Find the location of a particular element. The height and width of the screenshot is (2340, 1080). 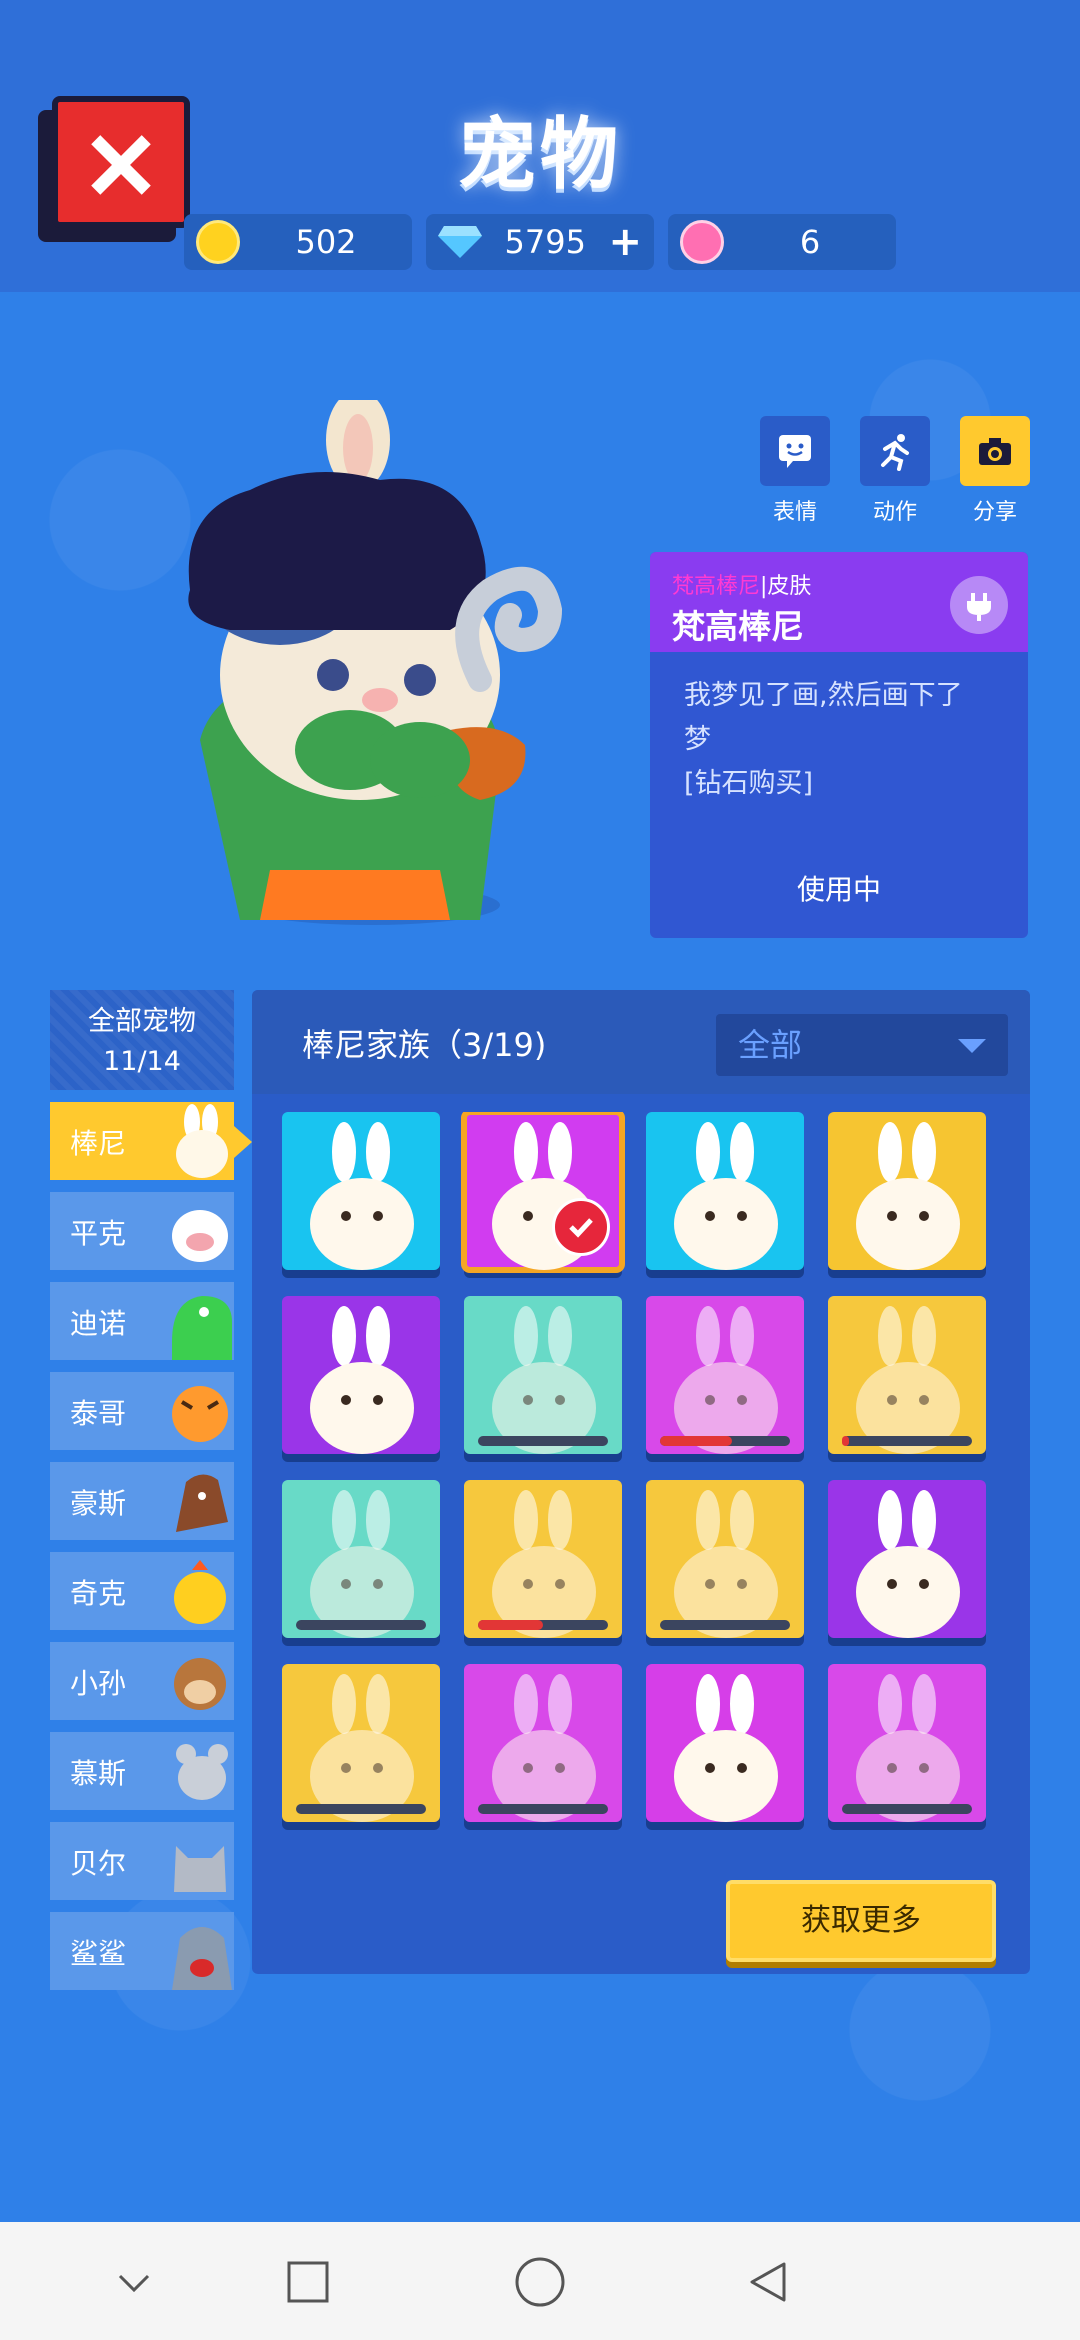

skin-rarity: 梵高棒尼 is located at coordinates (716, 586).